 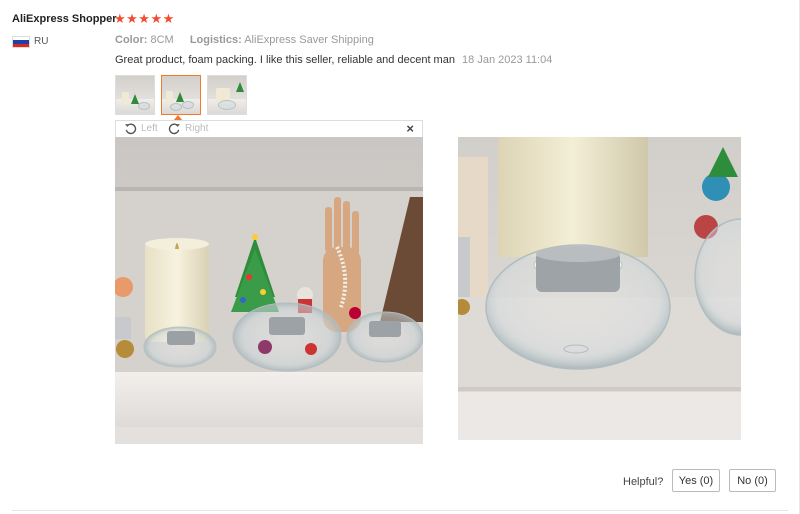 I want to click on helpful-label: Helpful?, so click(x=643, y=482).